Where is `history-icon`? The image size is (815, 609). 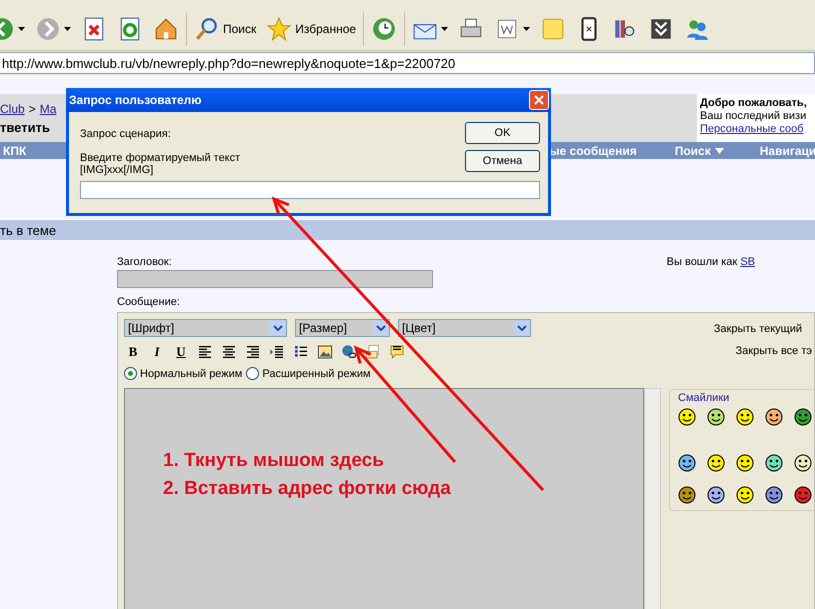
history-icon is located at coordinates (384, 29).